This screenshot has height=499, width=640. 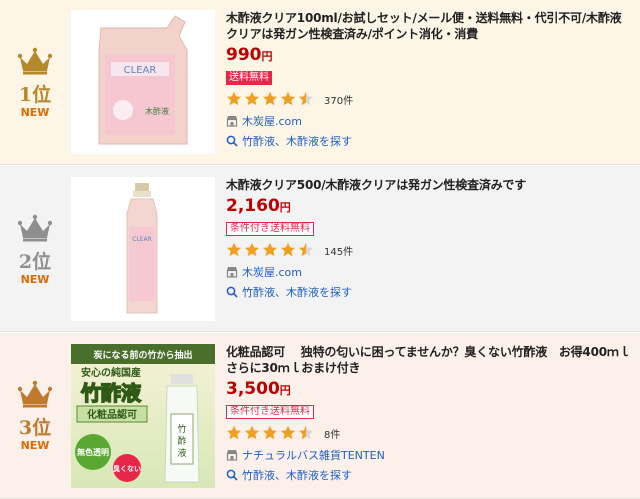 I want to click on rank-label: 2位, so click(x=35, y=262).